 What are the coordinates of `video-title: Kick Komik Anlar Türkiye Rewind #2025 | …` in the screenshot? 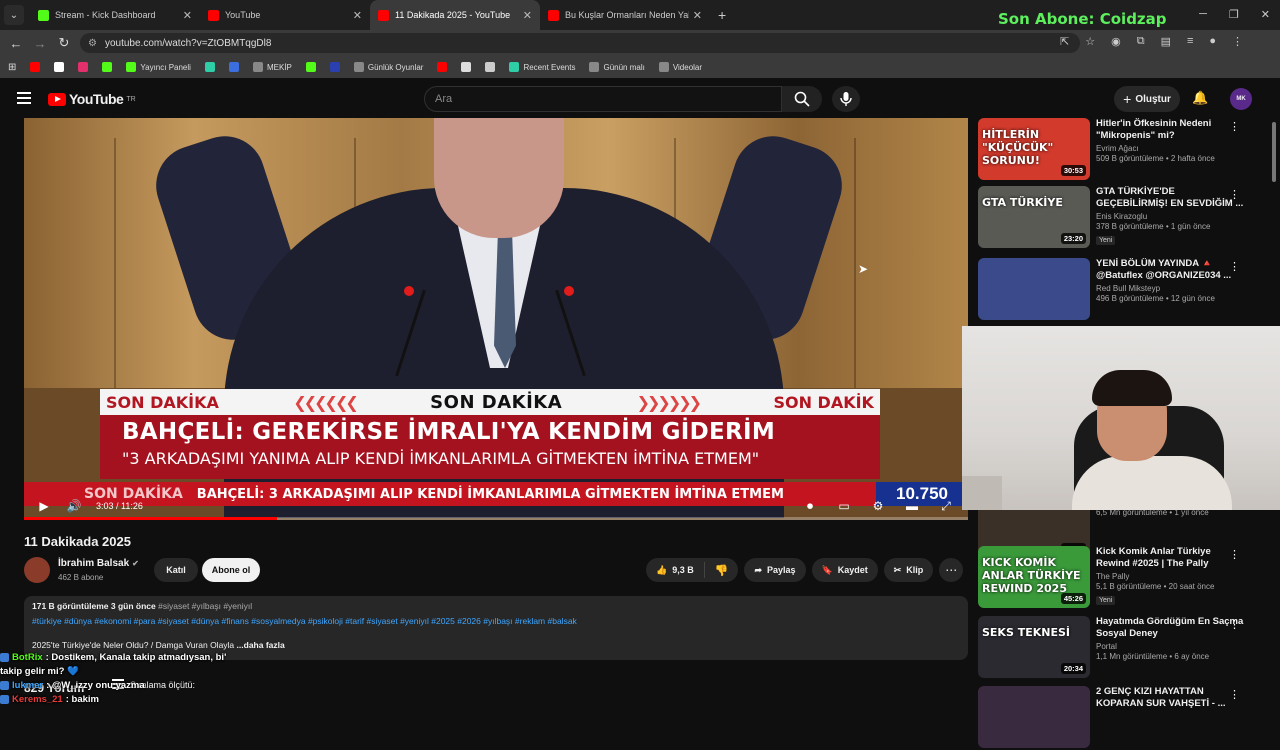 It's located at (1171, 558).